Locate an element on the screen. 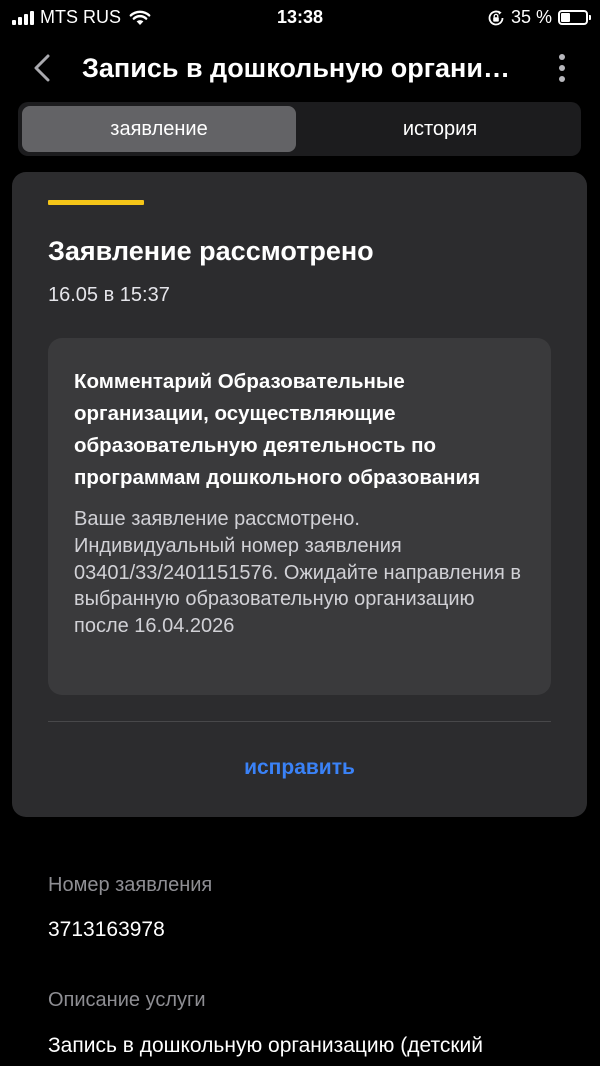 The image size is (600, 1066). page-title: Запись в дошкольную организацию is located at coordinates (297, 68).